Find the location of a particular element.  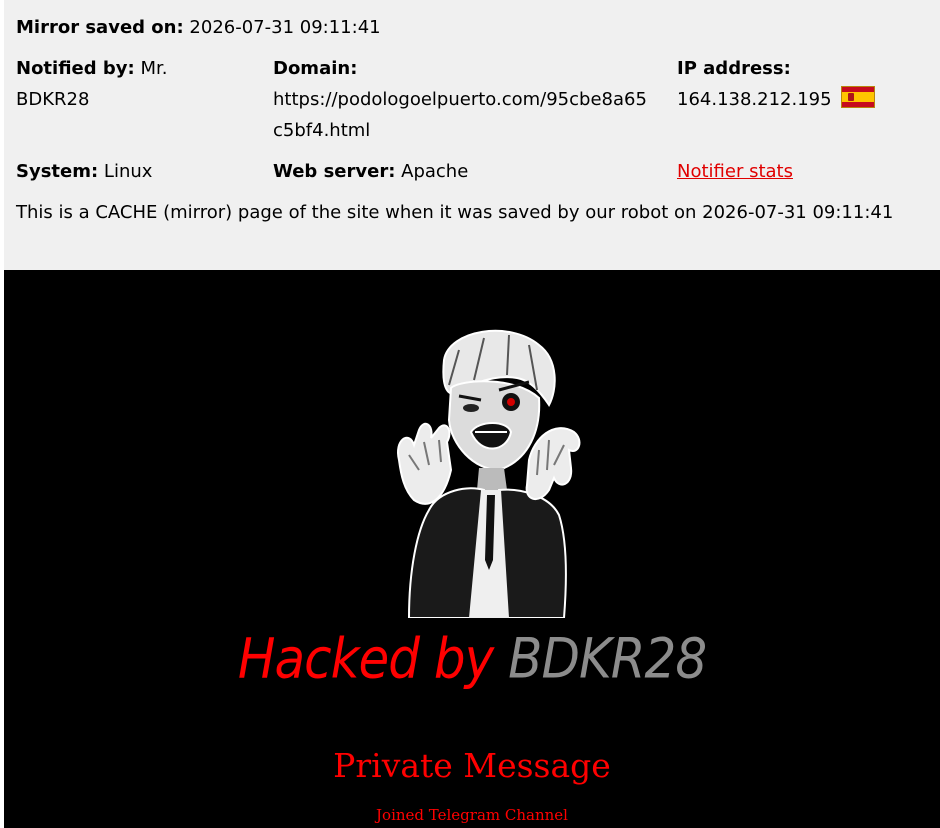

mirror-saved-row: Mirror saved on: 2026-07-31 09:11:41 is located at coordinates (198, 27).